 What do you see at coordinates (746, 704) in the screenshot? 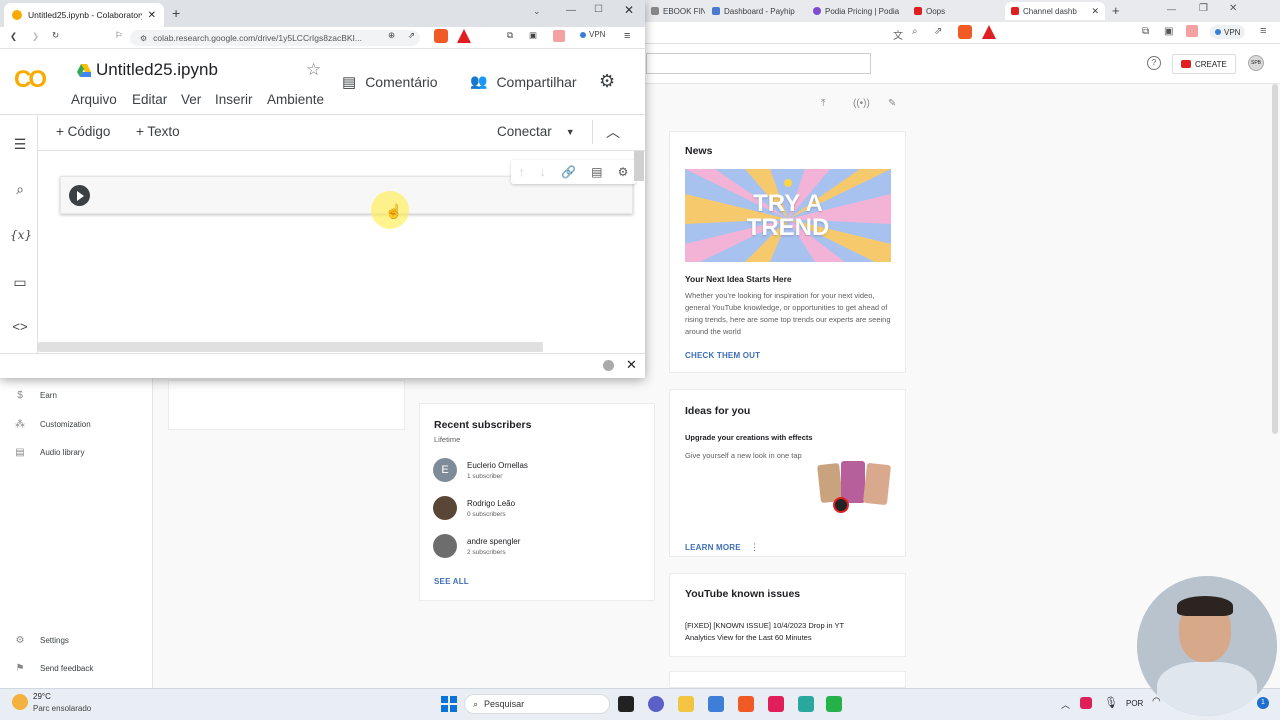
I see `brave-browser-icon` at bounding box center [746, 704].